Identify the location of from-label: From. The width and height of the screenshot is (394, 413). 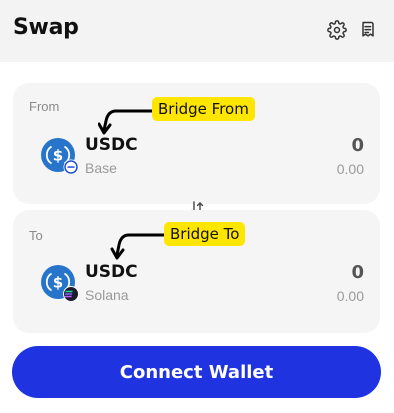
(44, 106).